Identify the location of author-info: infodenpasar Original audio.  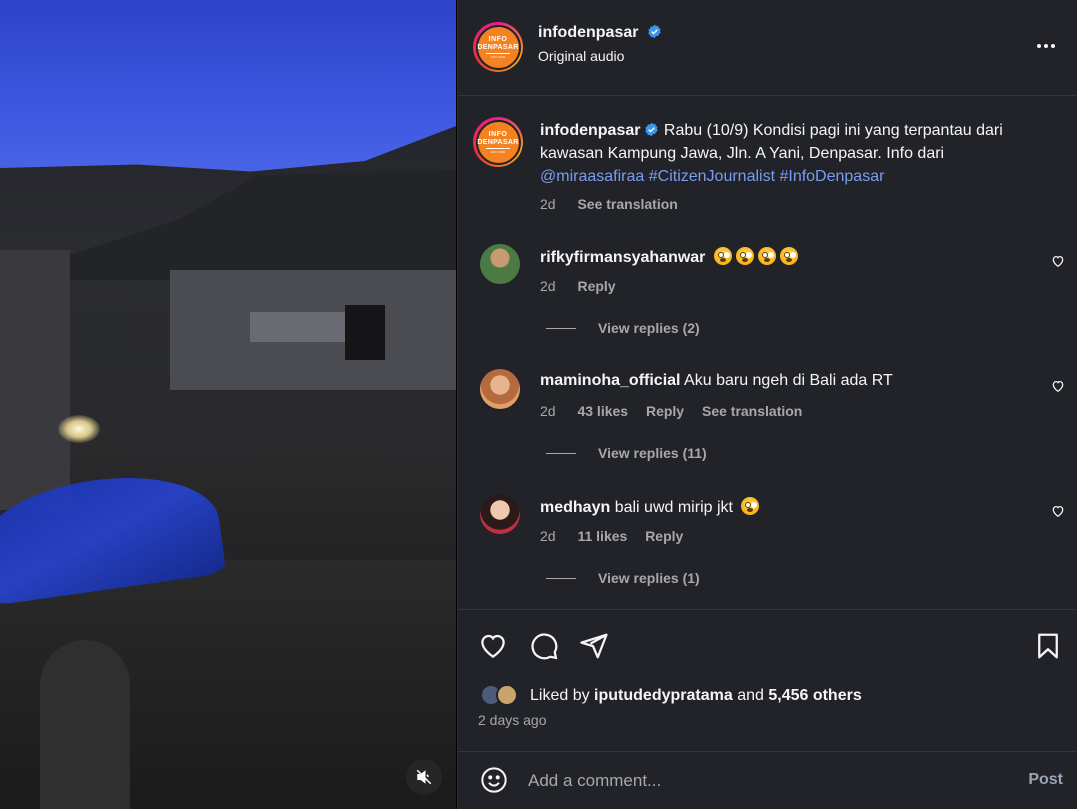
(600, 44).